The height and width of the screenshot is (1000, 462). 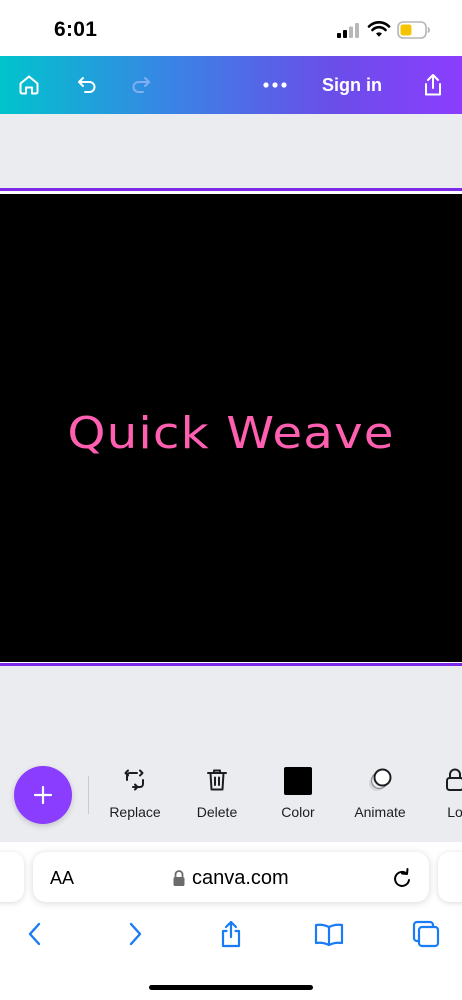 I want to click on add-element-button, so click(x=43, y=795).